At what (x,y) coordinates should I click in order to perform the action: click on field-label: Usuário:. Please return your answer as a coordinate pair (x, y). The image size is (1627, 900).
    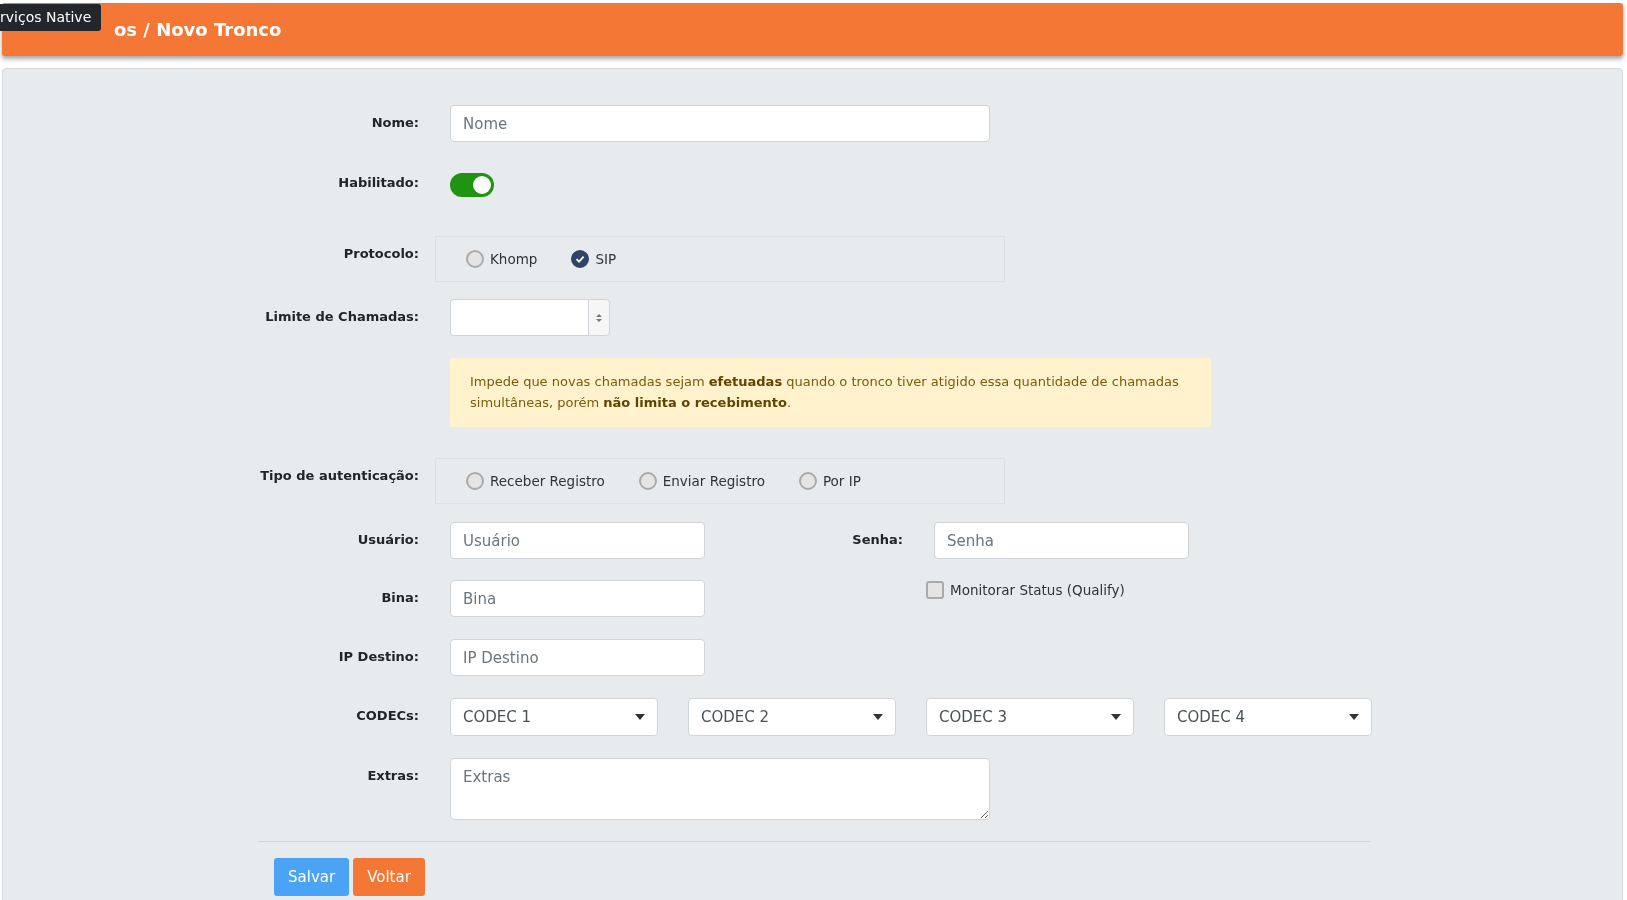
    Looking at the image, I should click on (387, 539).